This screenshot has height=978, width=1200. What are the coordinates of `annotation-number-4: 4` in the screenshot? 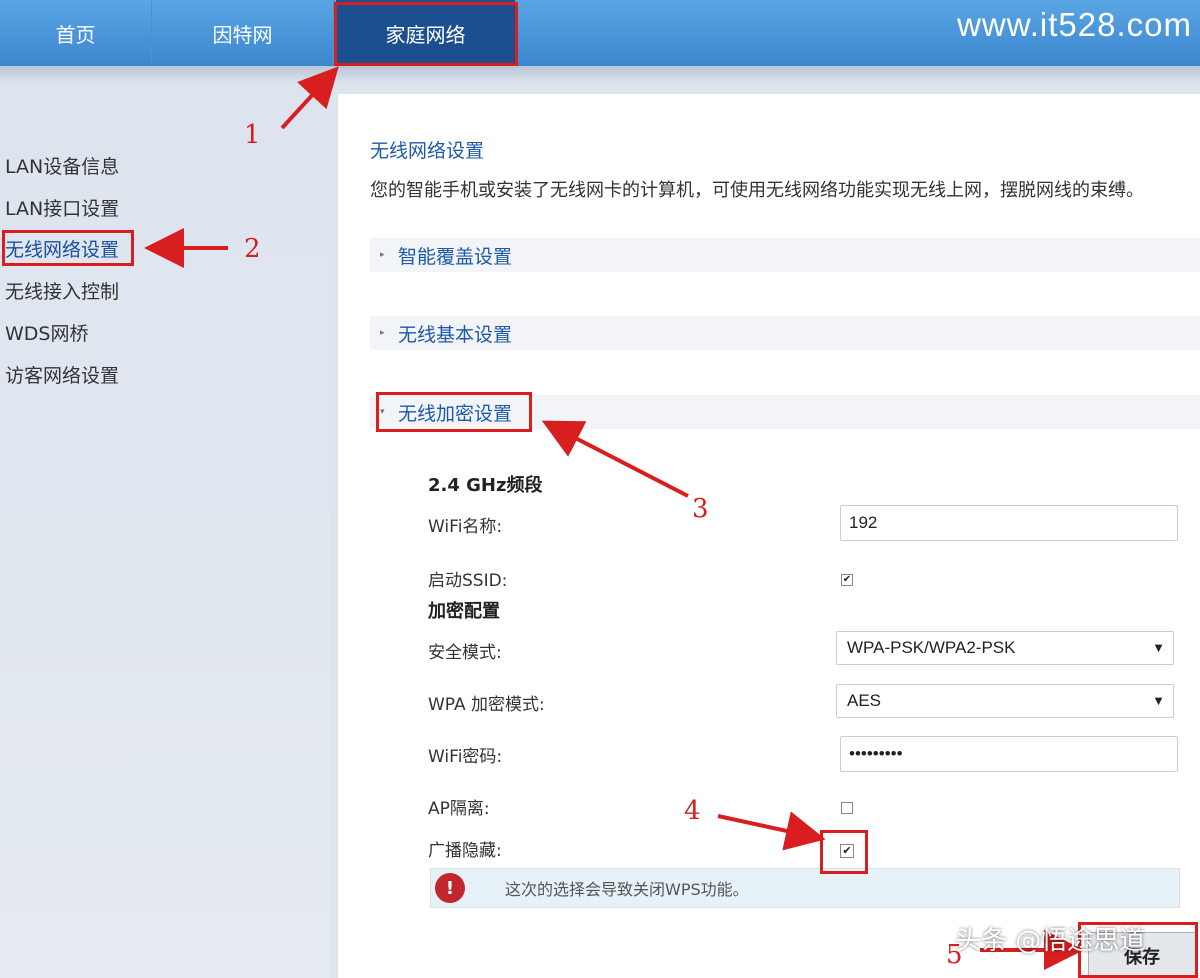 It's located at (692, 811).